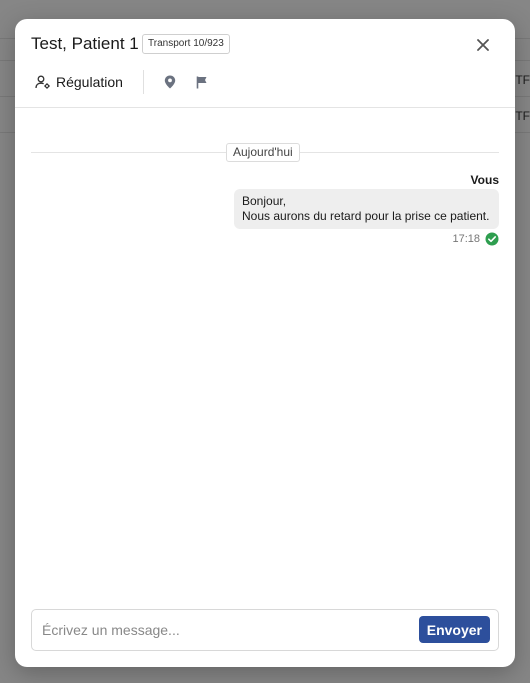 The image size is (530, 683). I want to click on flag-icon, so click(201, 82).